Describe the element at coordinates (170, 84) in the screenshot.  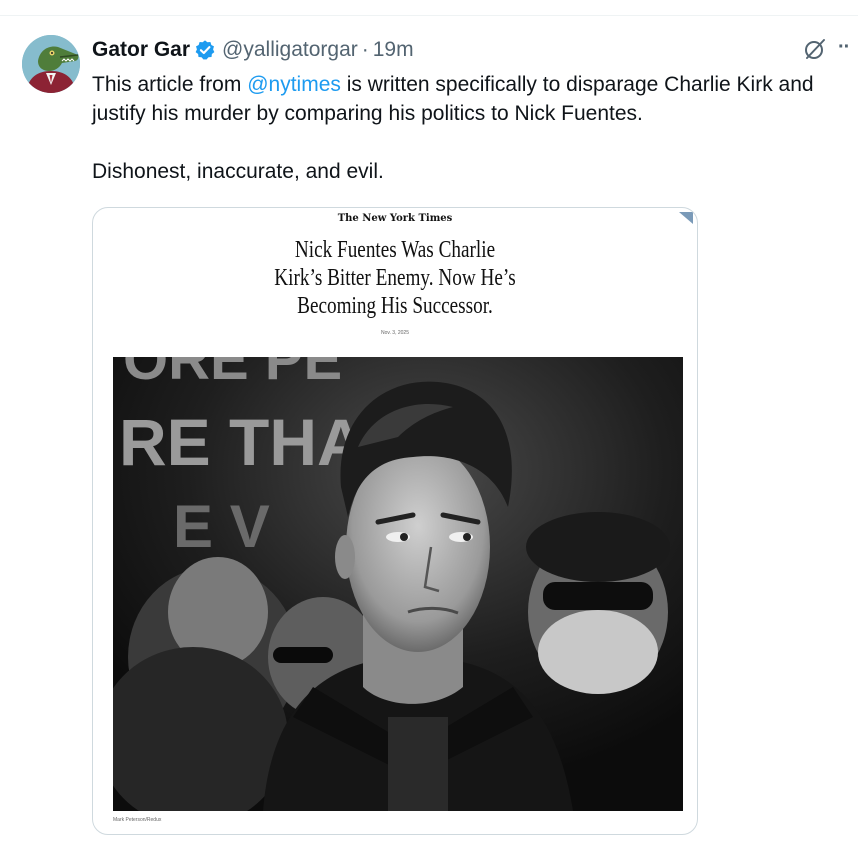
I see `tweet-text-segment: This article from` at that location.